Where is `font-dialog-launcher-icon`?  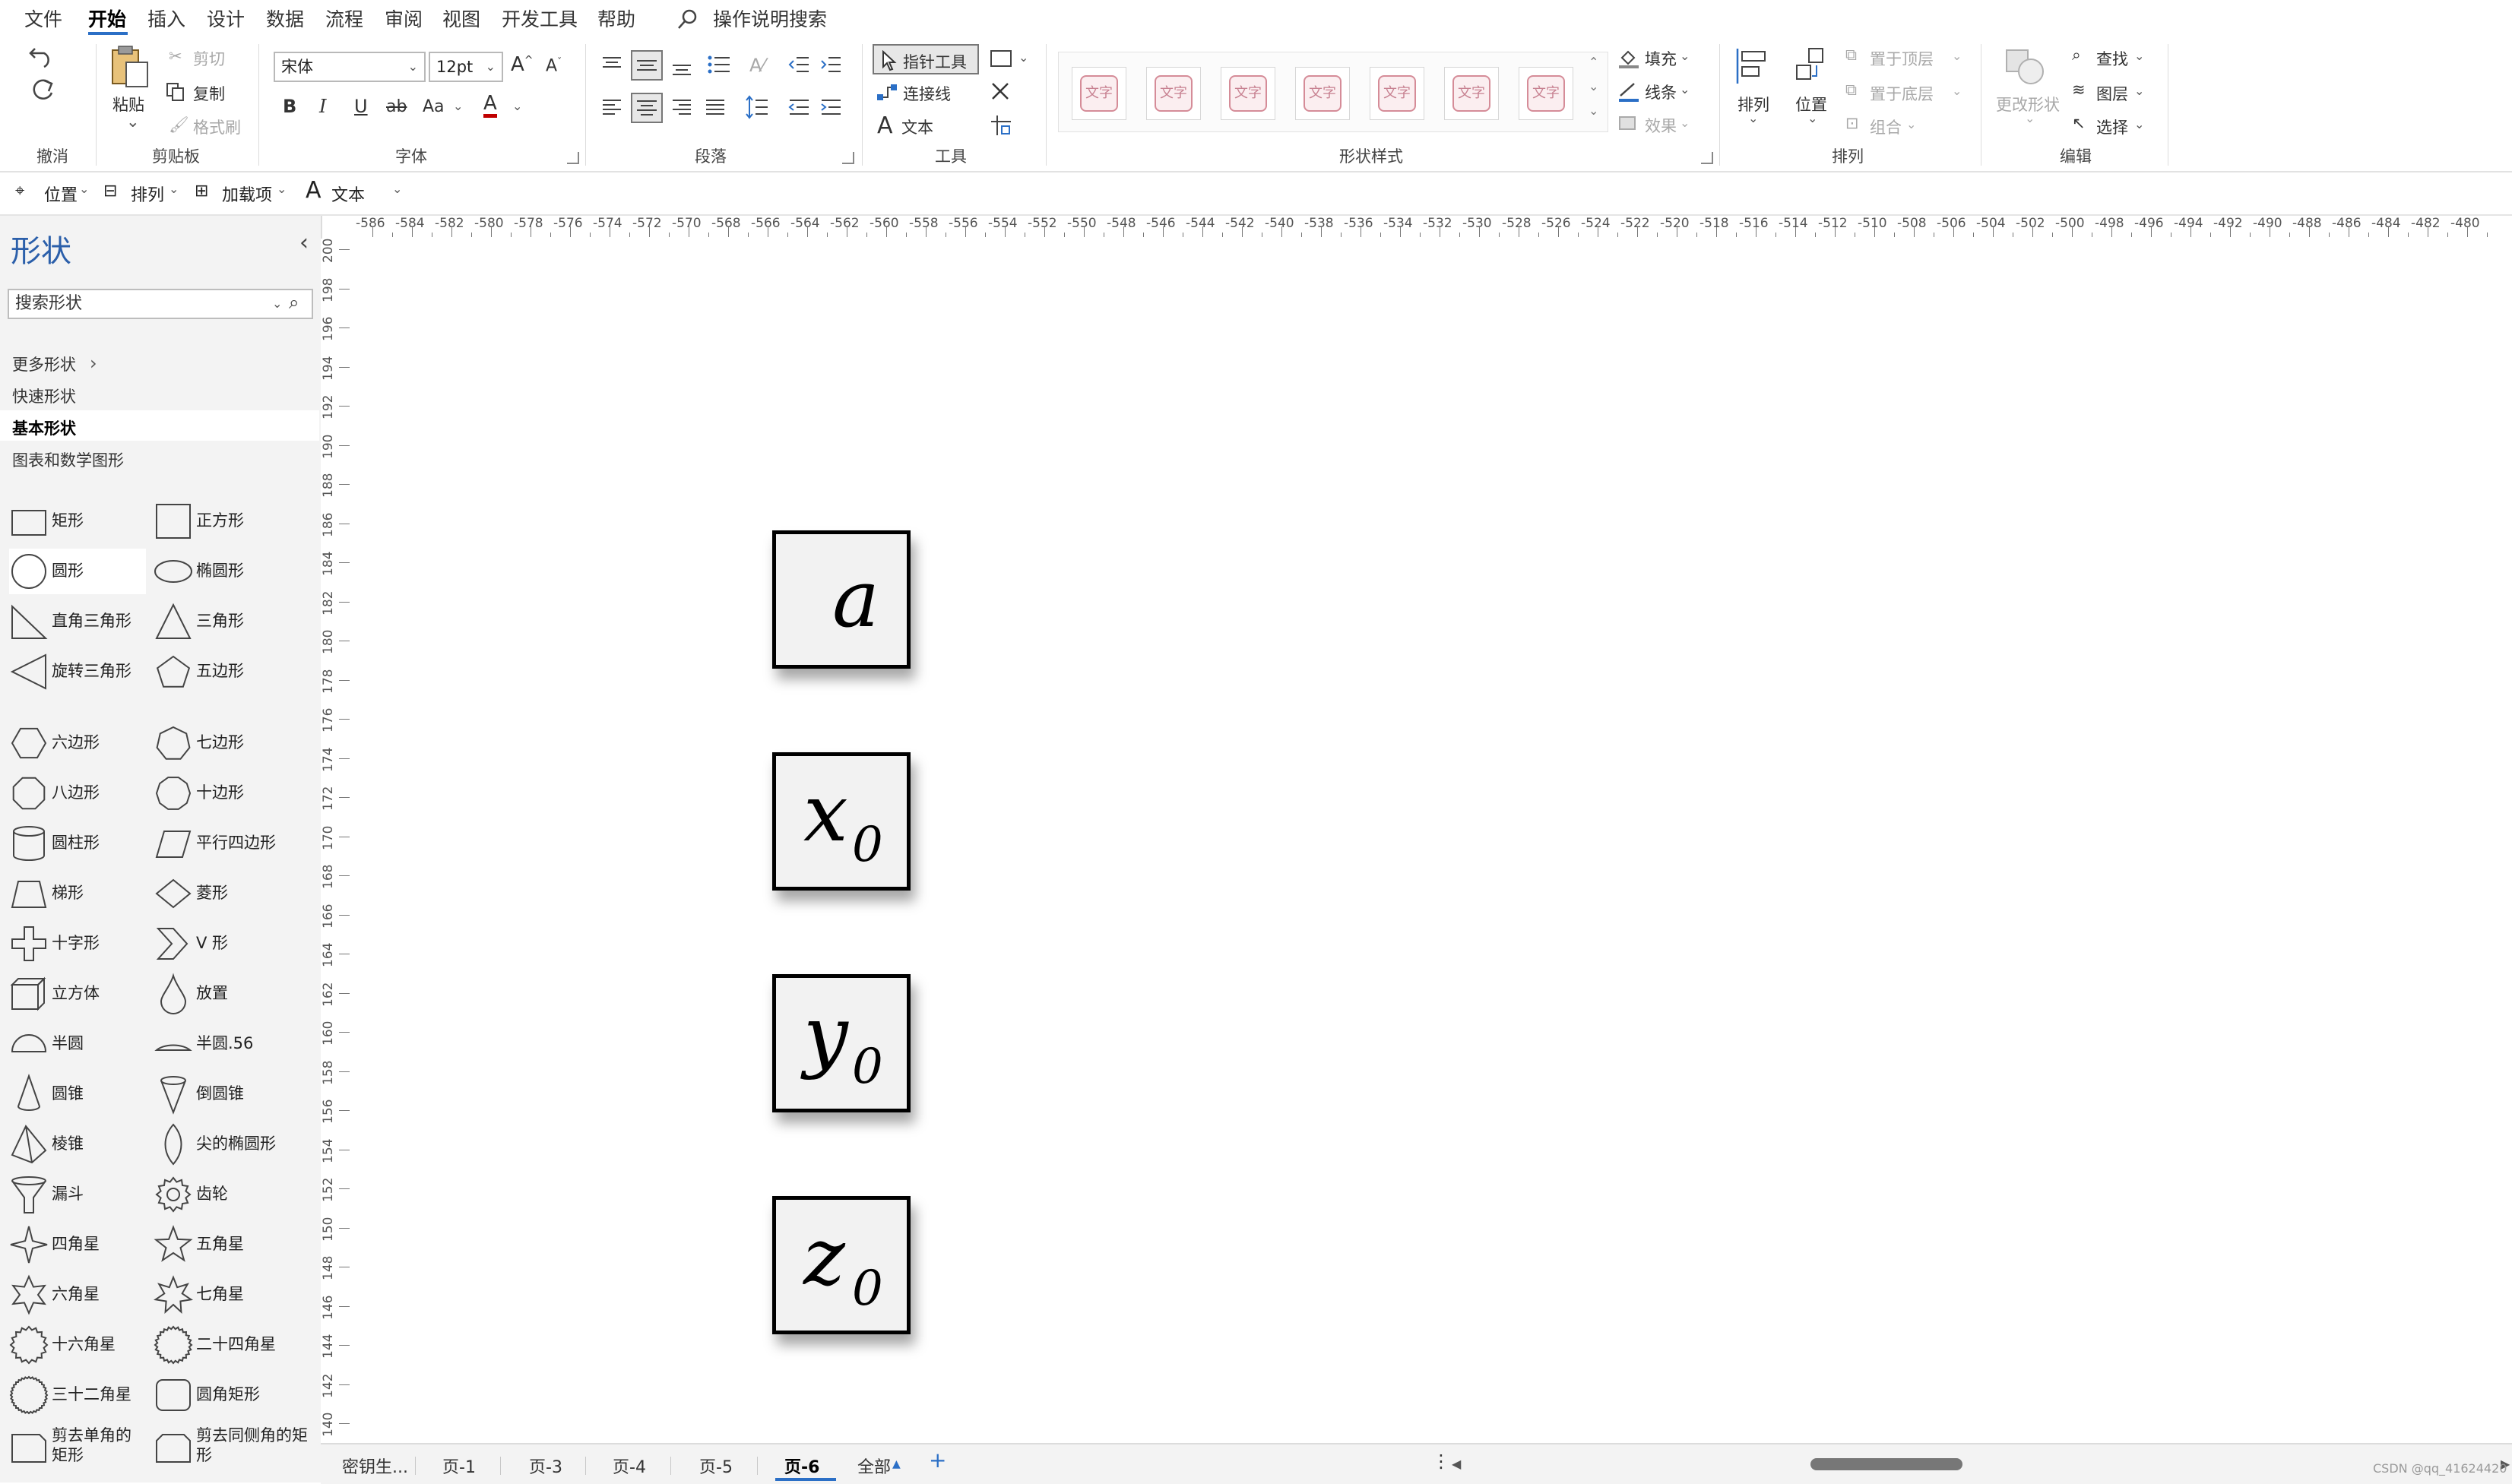 font-dialog-launcher-icon is located at coordinates (573, 158).